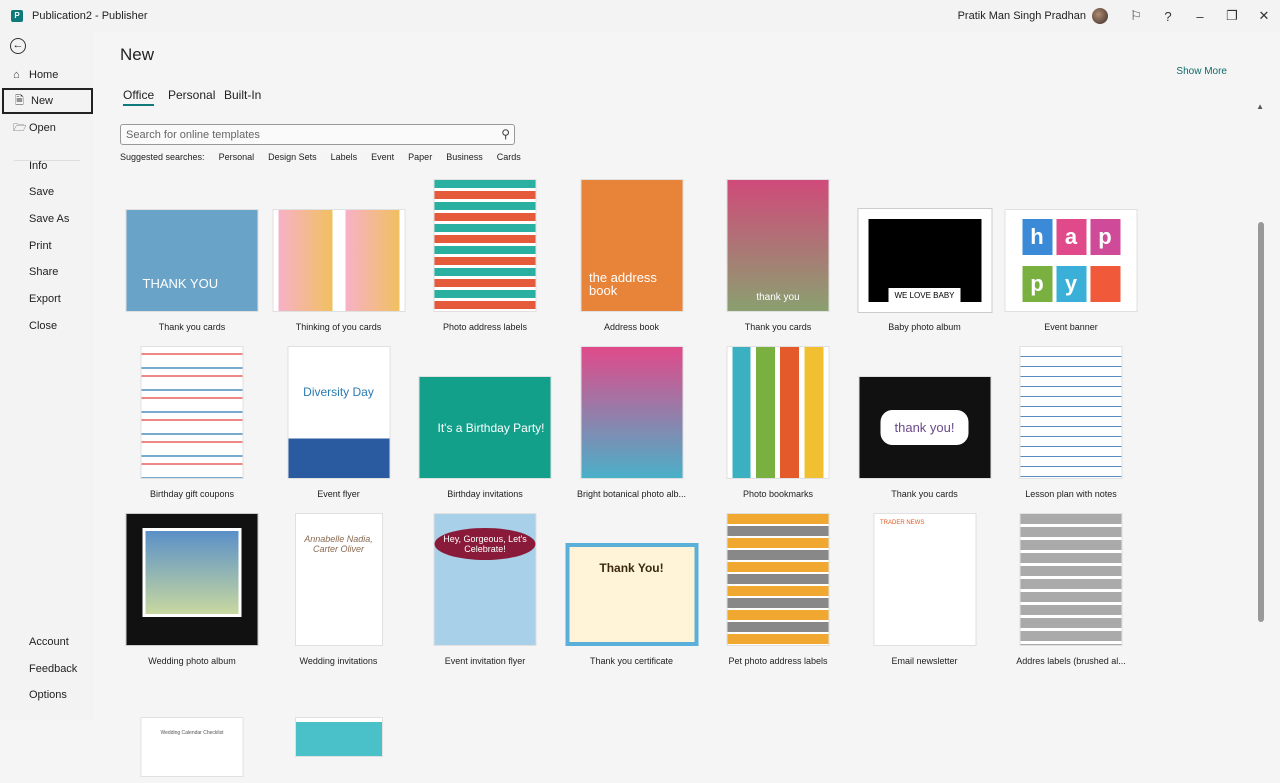  I want to click on template-thumbnail: Diversity Day, so click(338, 412).